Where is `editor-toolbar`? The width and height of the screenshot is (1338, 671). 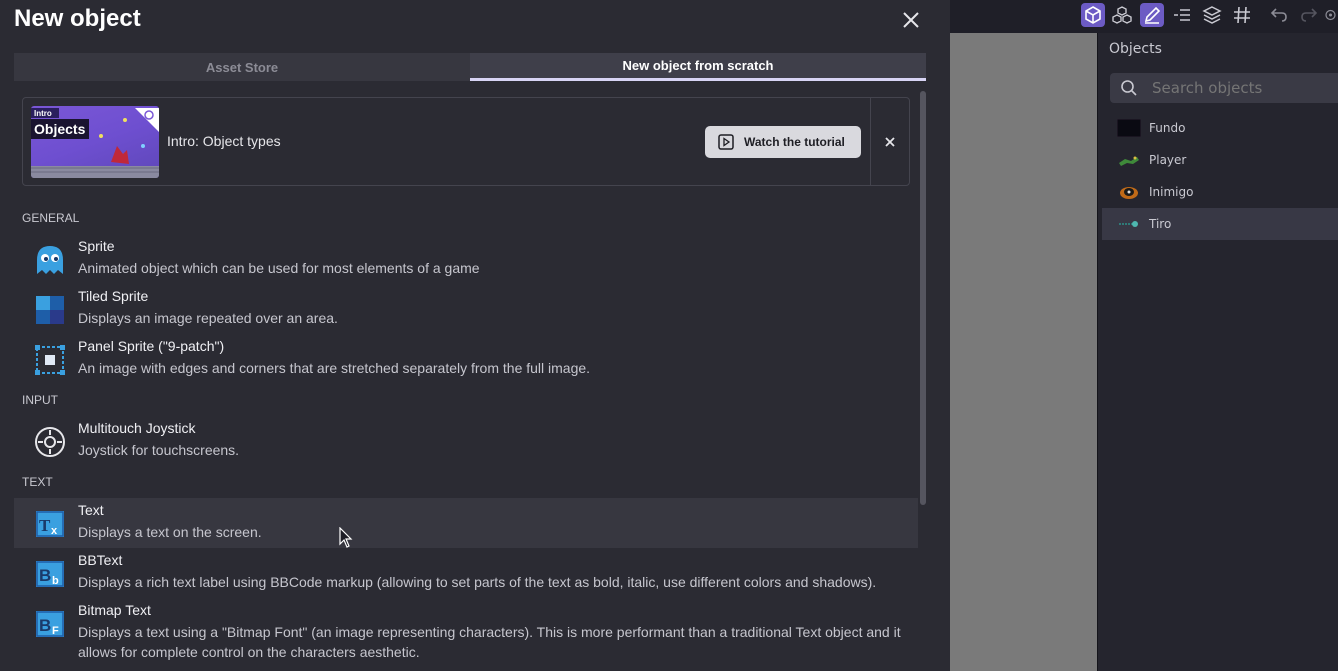 editor-toolbar is located at coordinates (1144, 16).